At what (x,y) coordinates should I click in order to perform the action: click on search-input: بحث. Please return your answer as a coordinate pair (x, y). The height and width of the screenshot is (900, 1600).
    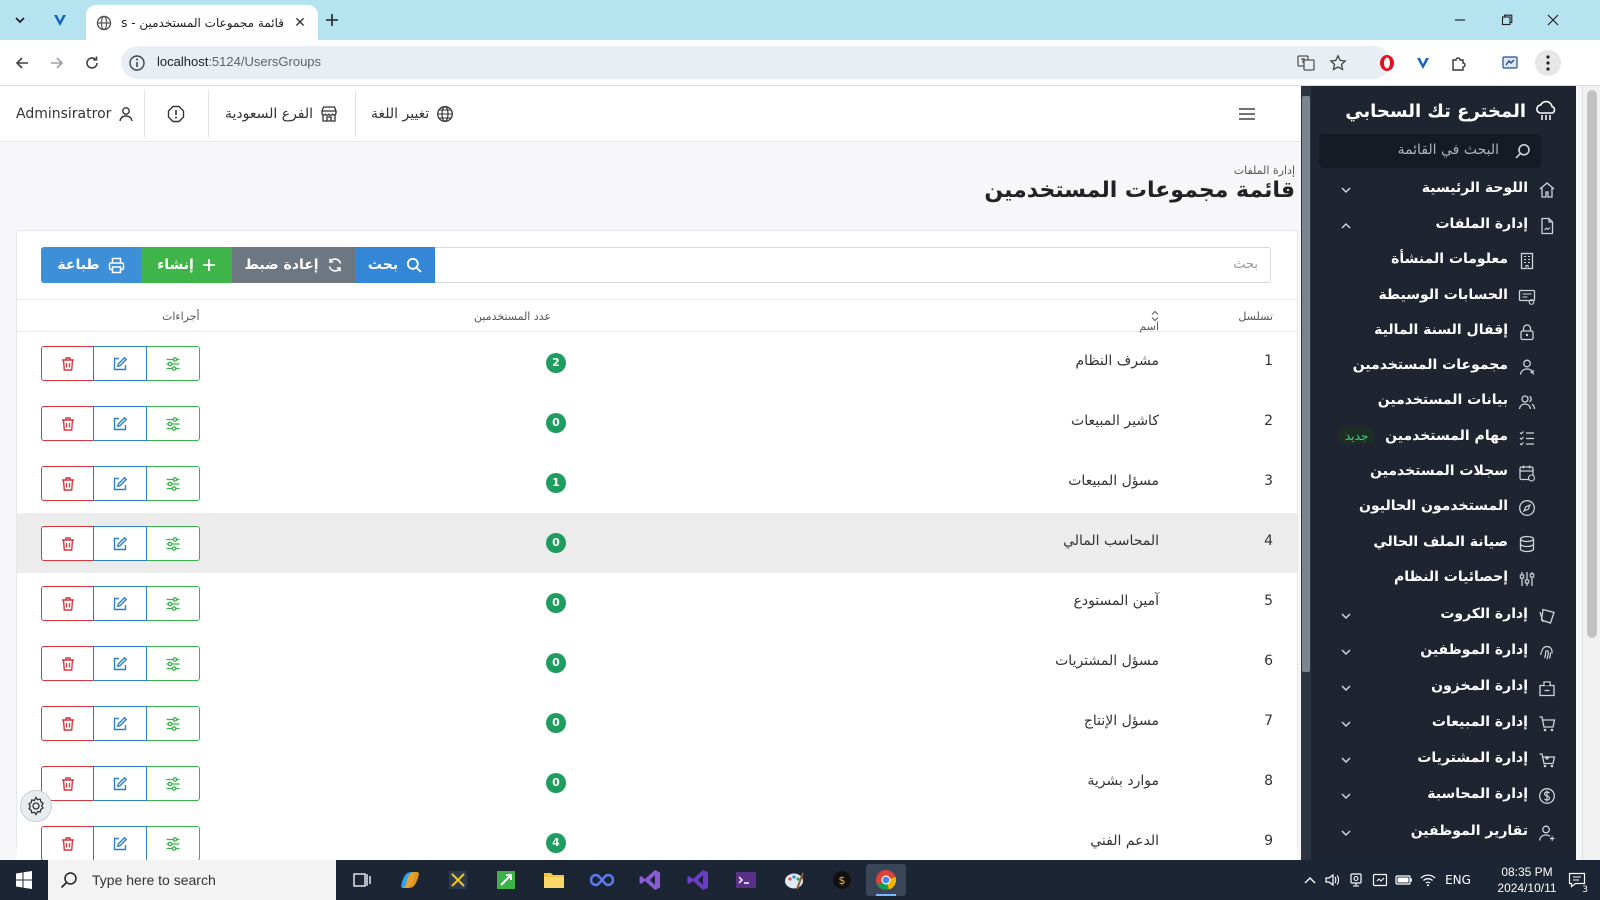
    Looking at the image, I should click on (848, 265).